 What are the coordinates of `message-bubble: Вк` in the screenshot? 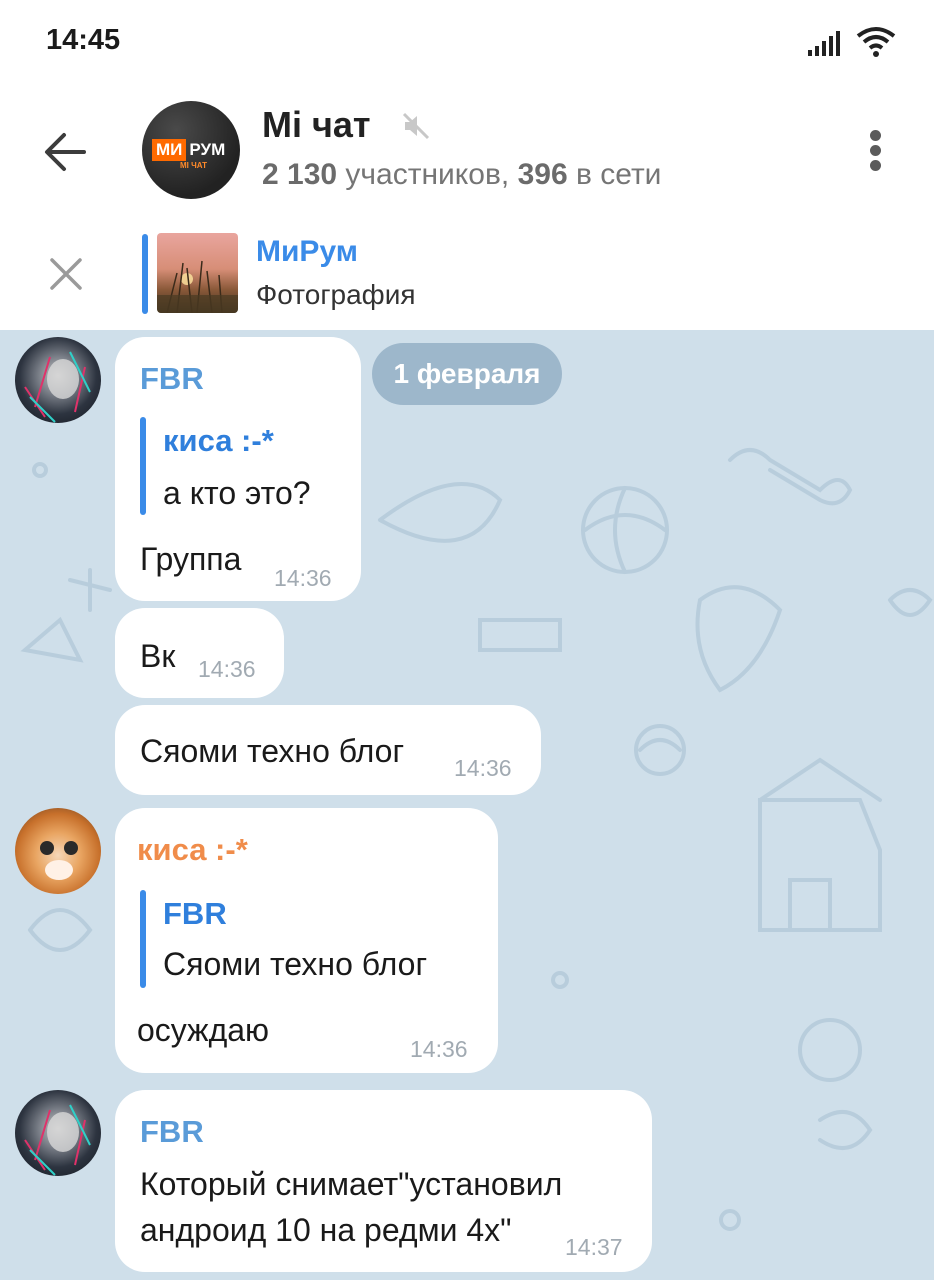 It's located at (199, 653).